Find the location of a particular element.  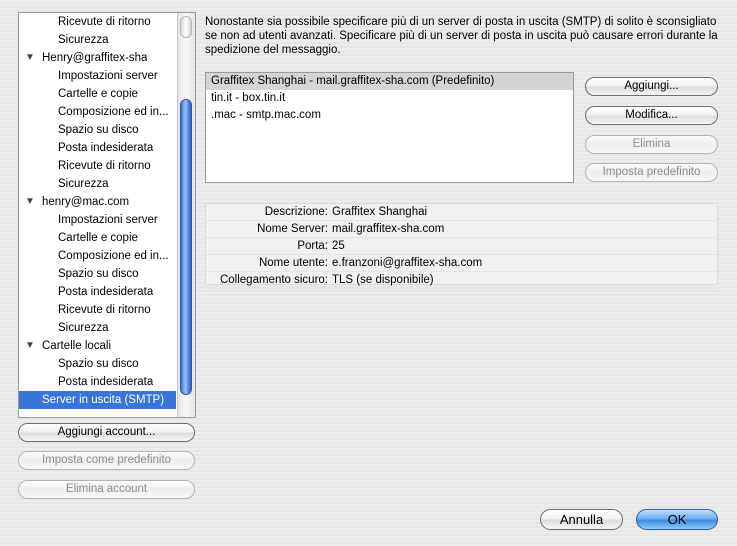

scrollbar-thumb is located at coordinates (186, 247).